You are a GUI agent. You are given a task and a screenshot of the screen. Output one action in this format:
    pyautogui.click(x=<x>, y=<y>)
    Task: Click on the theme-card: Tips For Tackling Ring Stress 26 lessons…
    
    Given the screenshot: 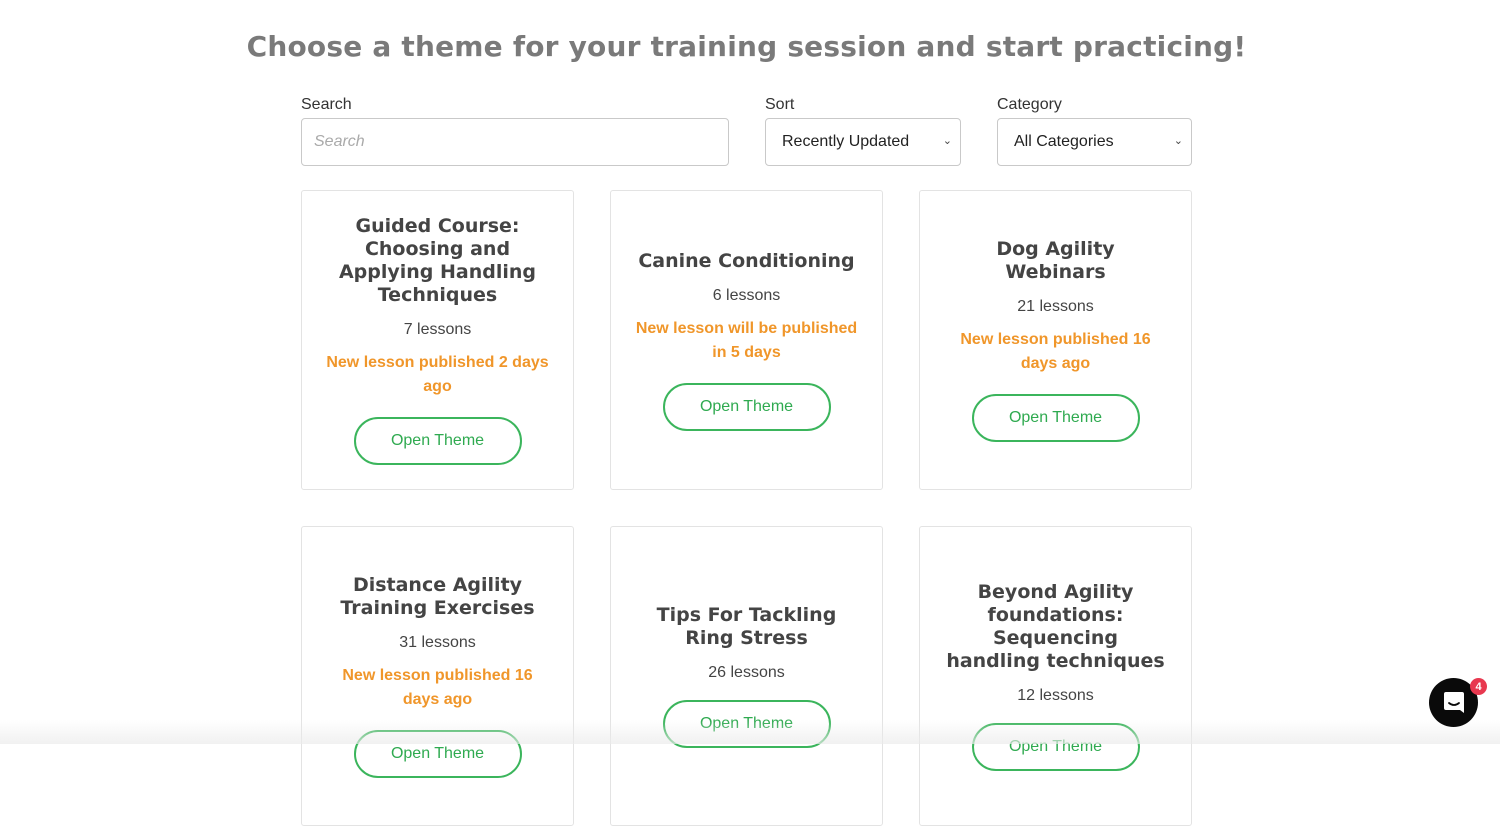 What is the action you would take?
    pyautogui.click(x=746, y=676)
    